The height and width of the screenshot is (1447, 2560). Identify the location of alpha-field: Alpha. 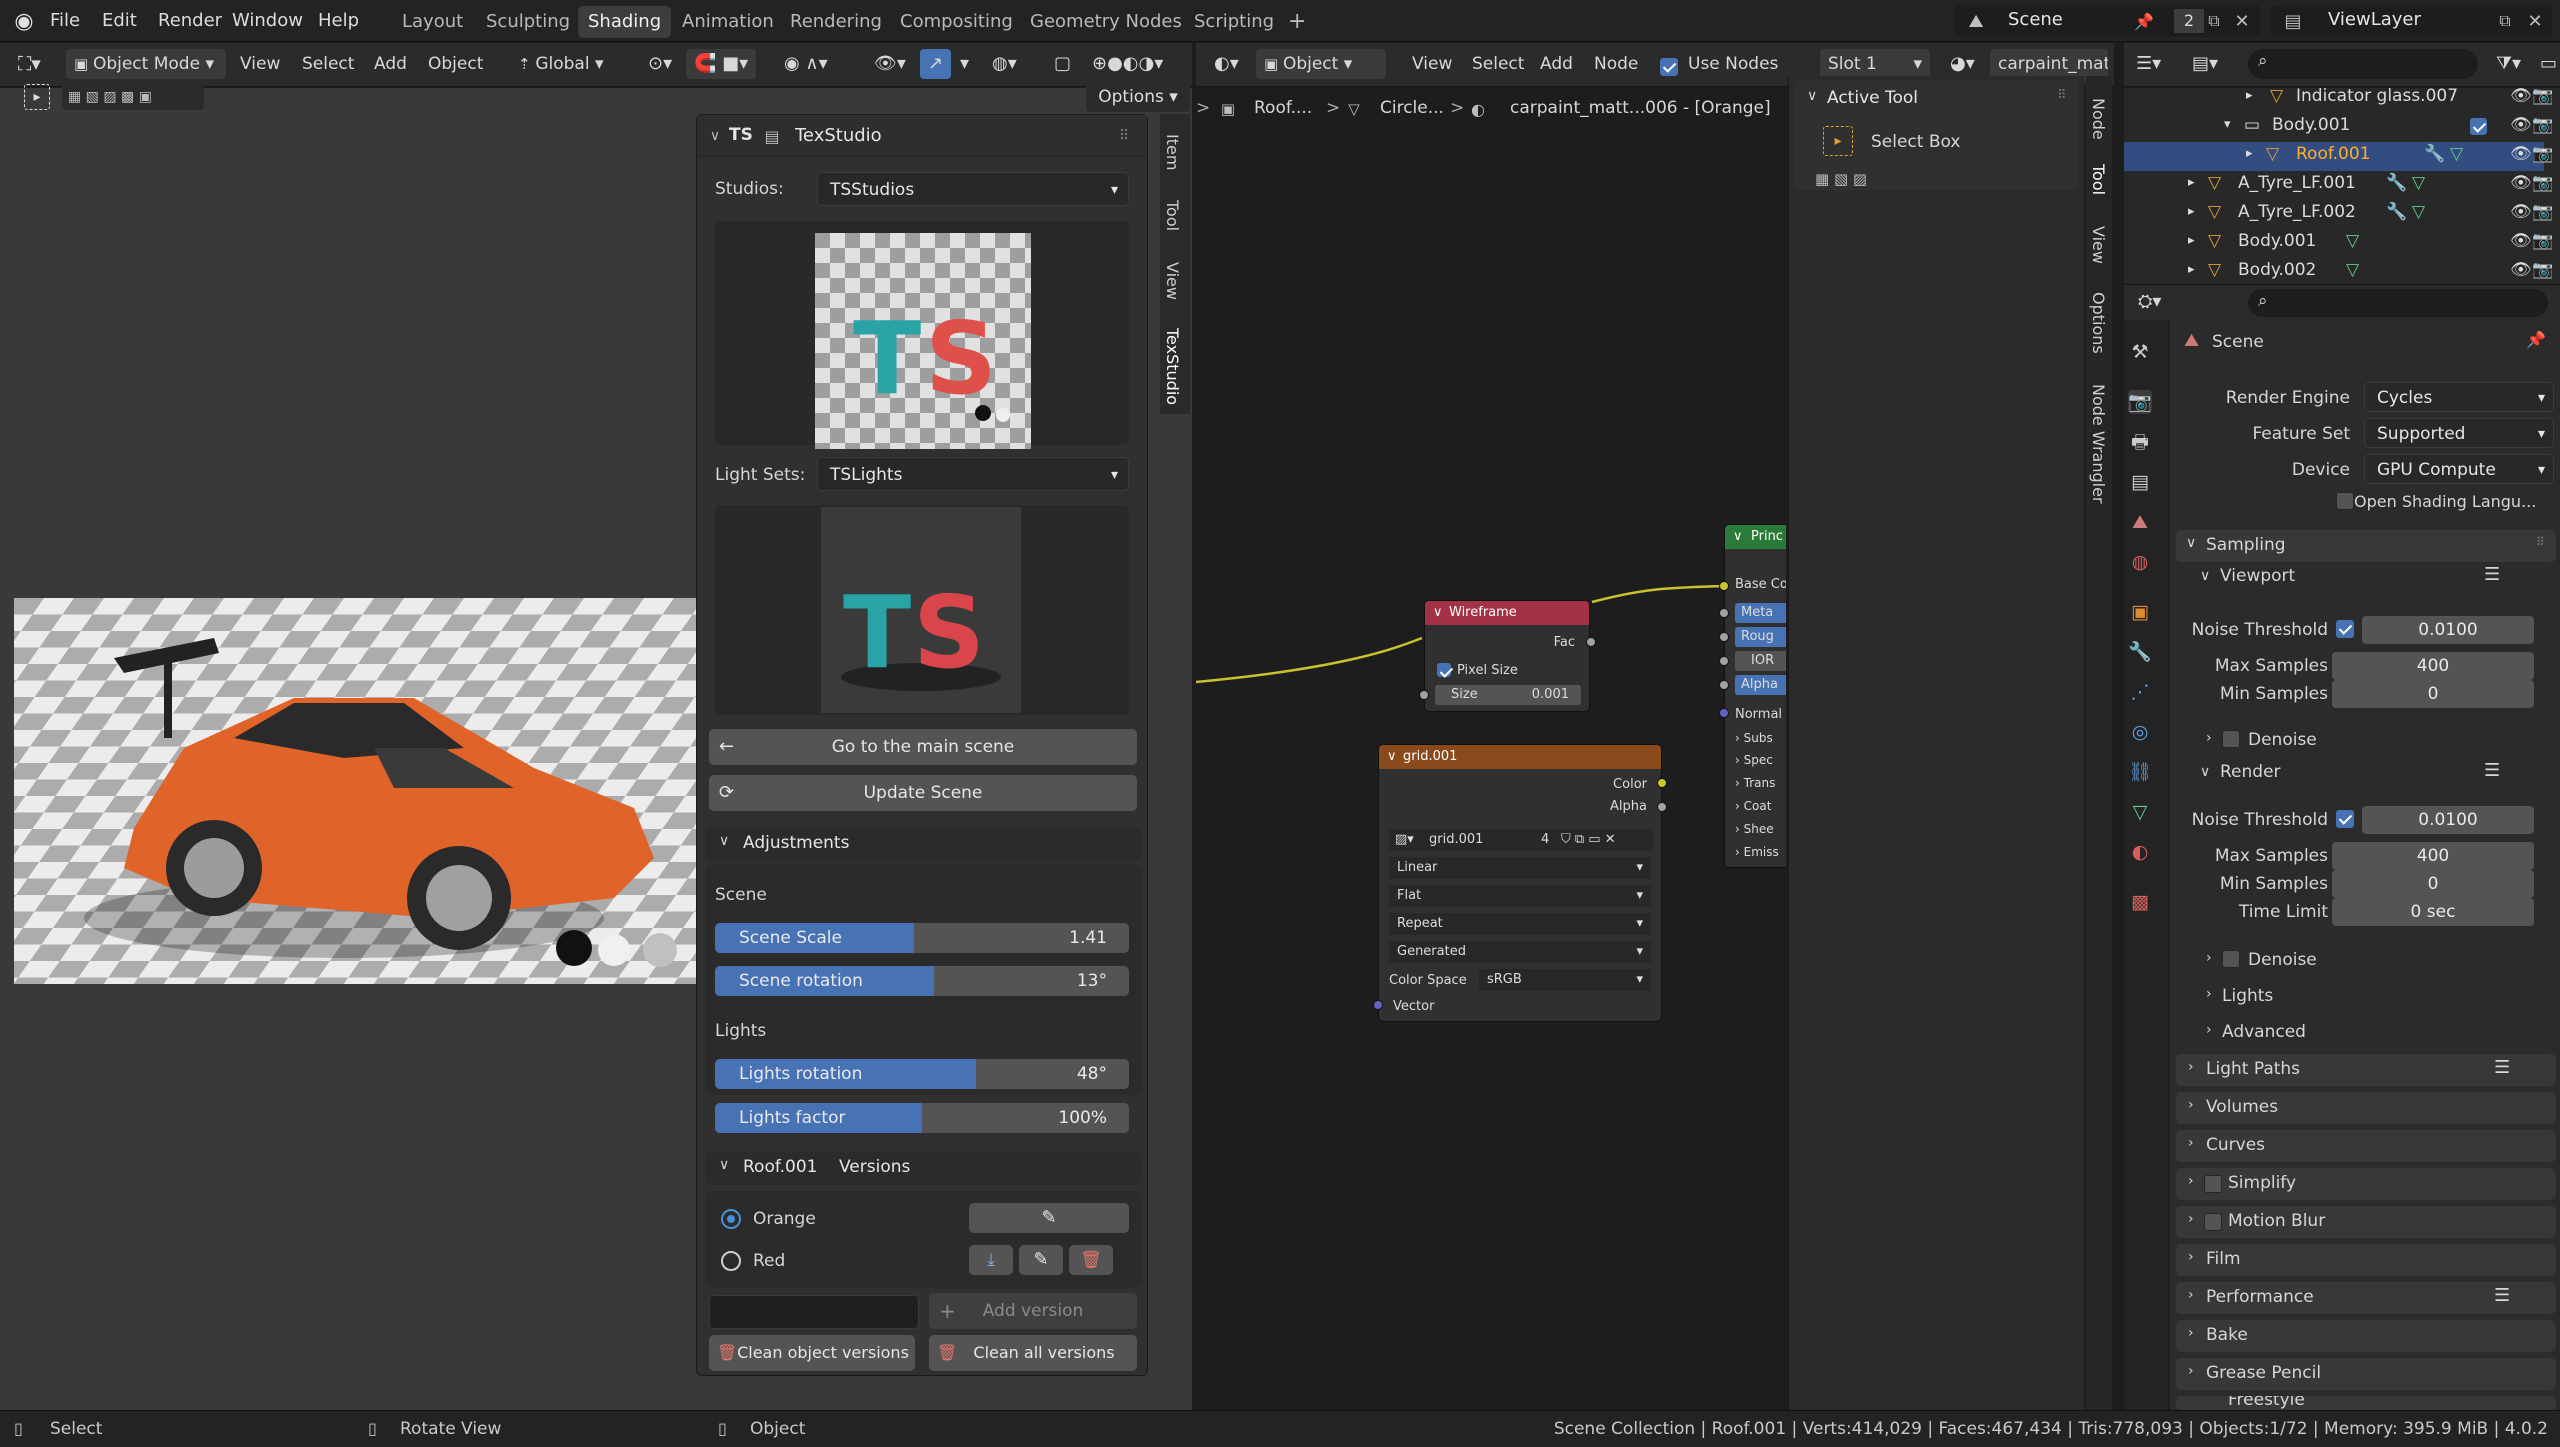
(1760, 685).